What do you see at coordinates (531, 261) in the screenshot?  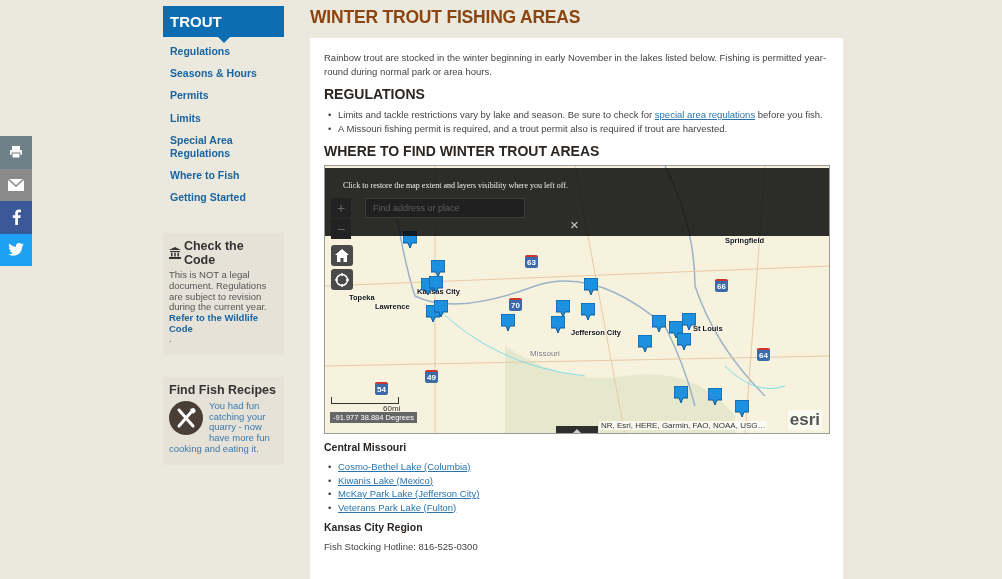 I see `highway-shield: 63` at bounding box center [531, 261].